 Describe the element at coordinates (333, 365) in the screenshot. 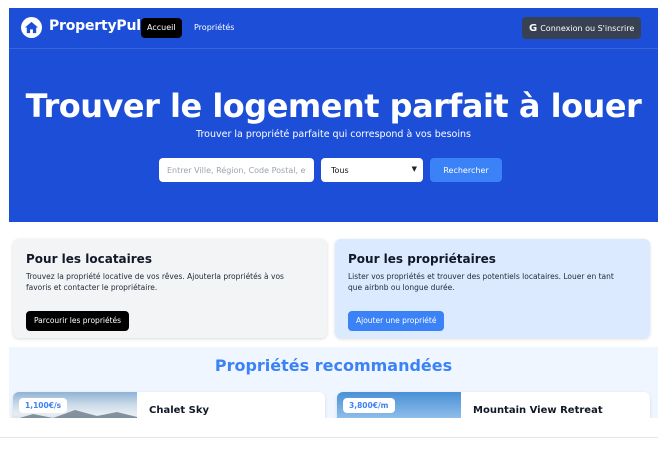

I see `recommended-title: Propriétés recommandées` at that location.